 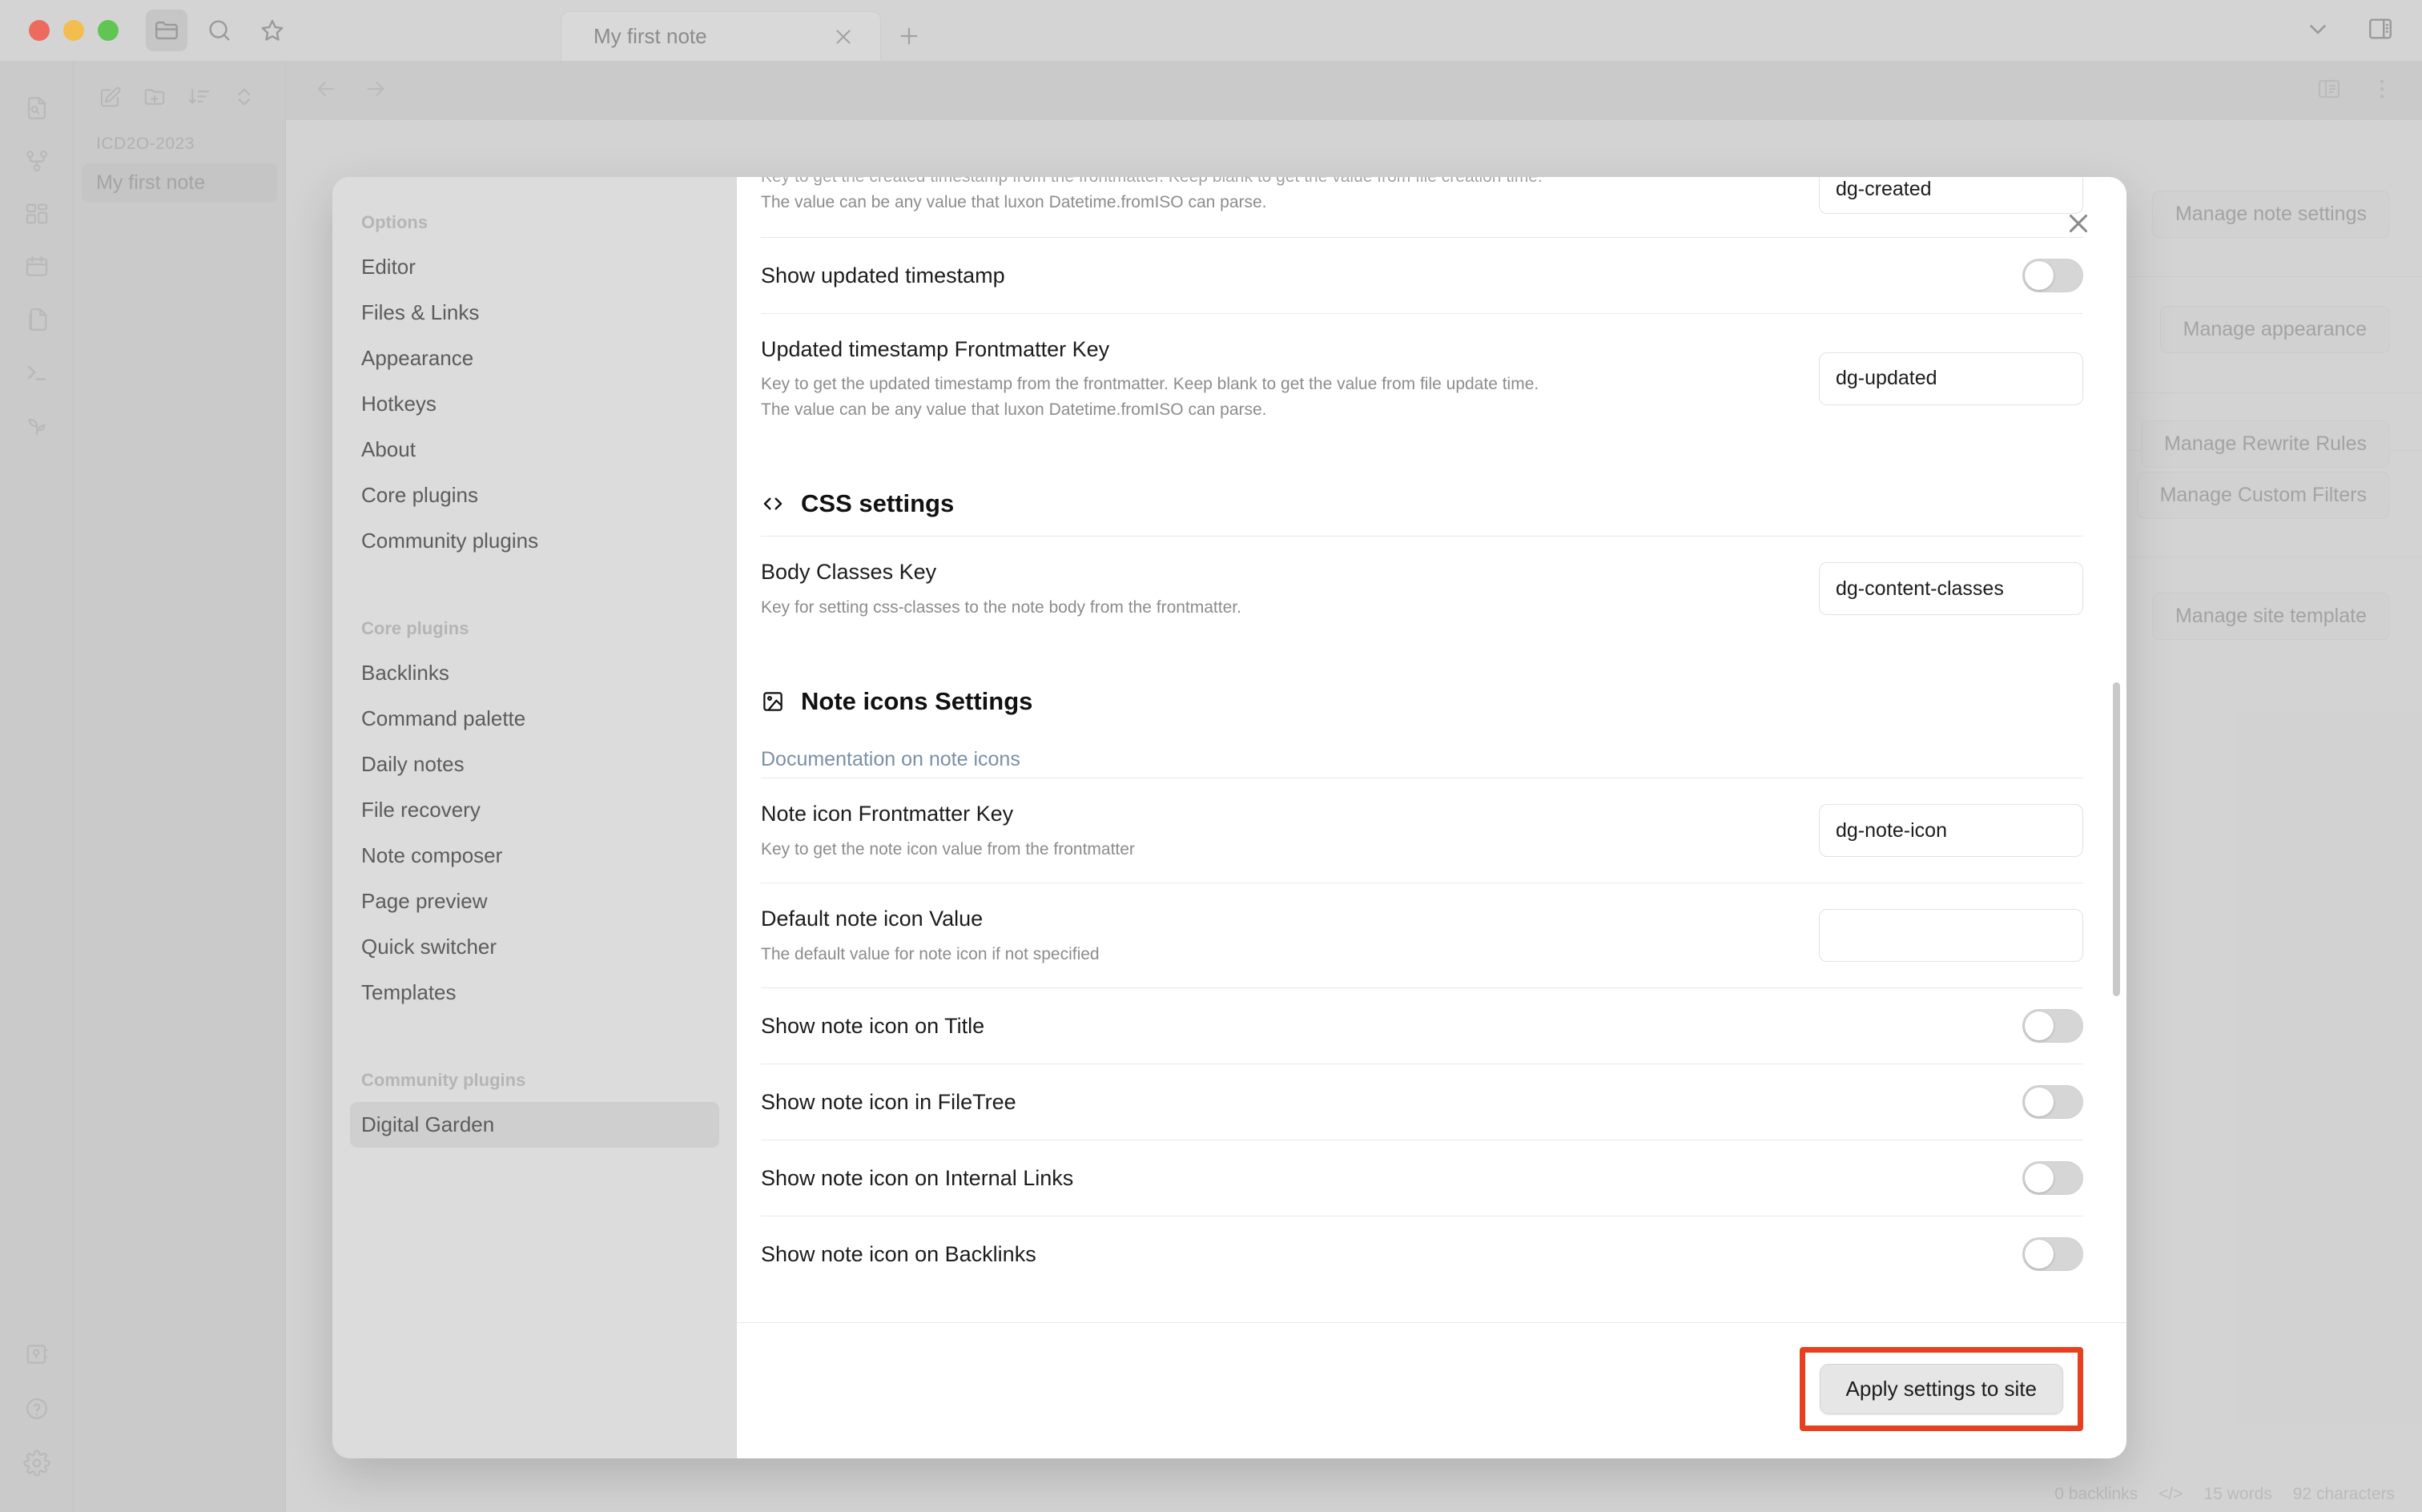 I want to click on setting-show-note-icon-on-internal-links: Show note icon on Internal Links, so click(x=1422, y=1178).